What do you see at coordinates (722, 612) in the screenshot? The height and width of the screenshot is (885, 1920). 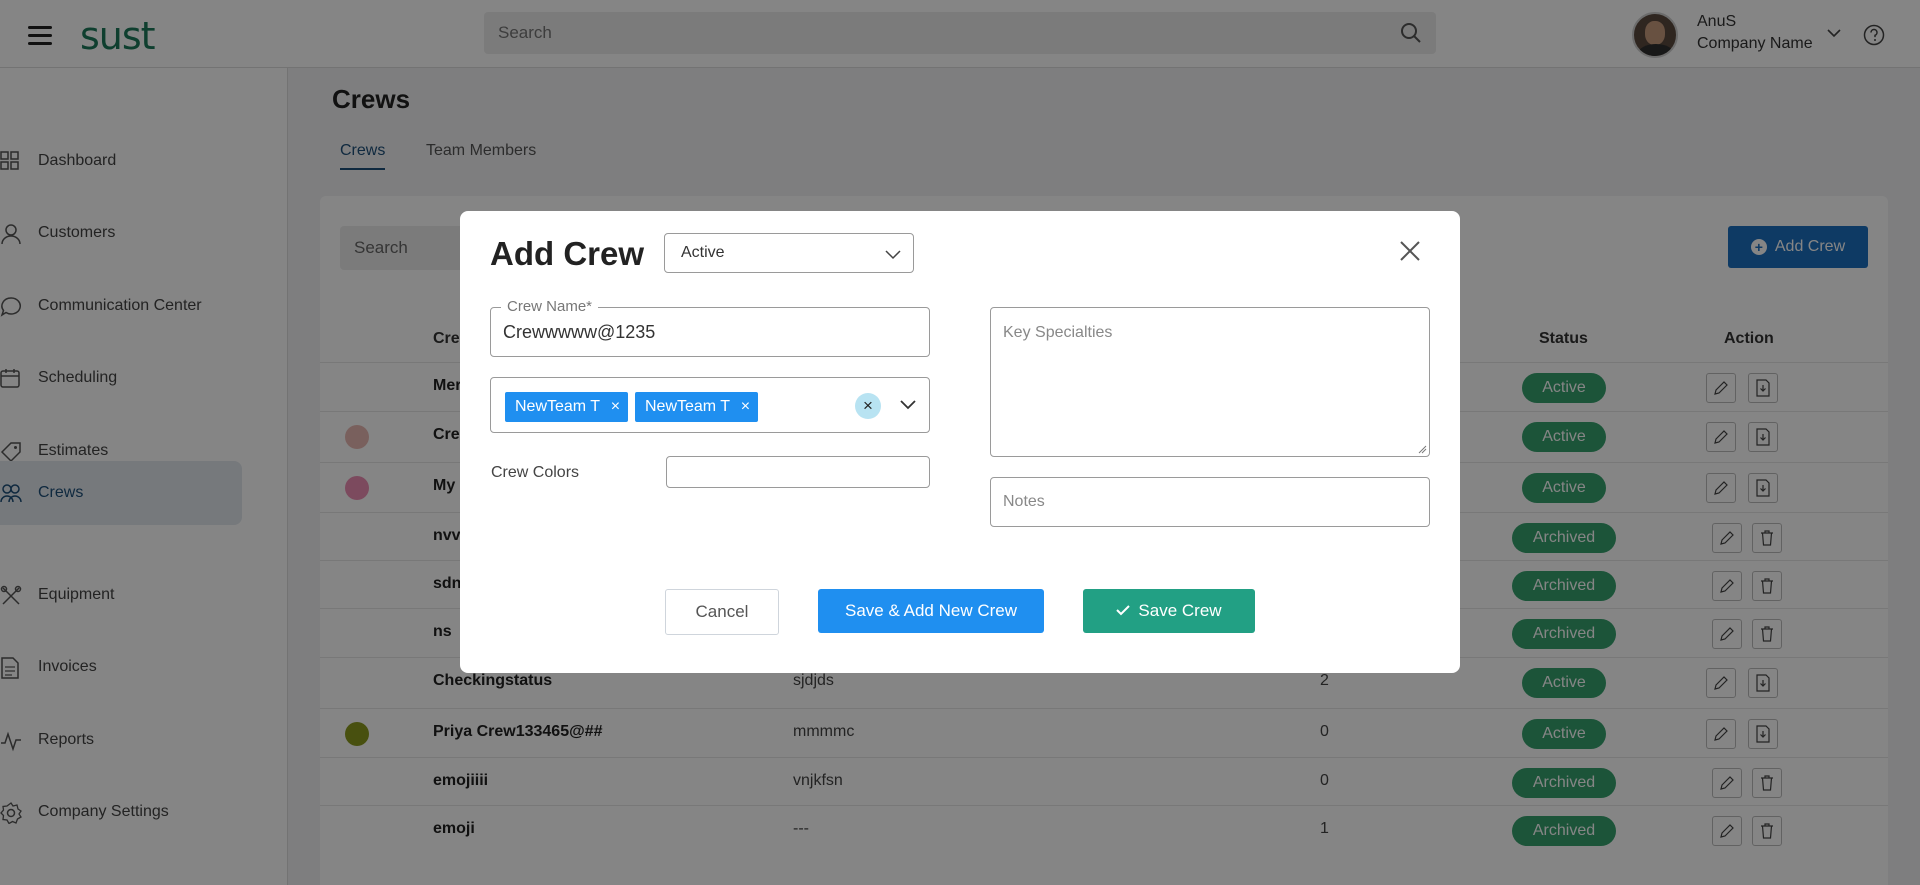 I see `cancel-button: Cancel` at bounding box center [722, 612].